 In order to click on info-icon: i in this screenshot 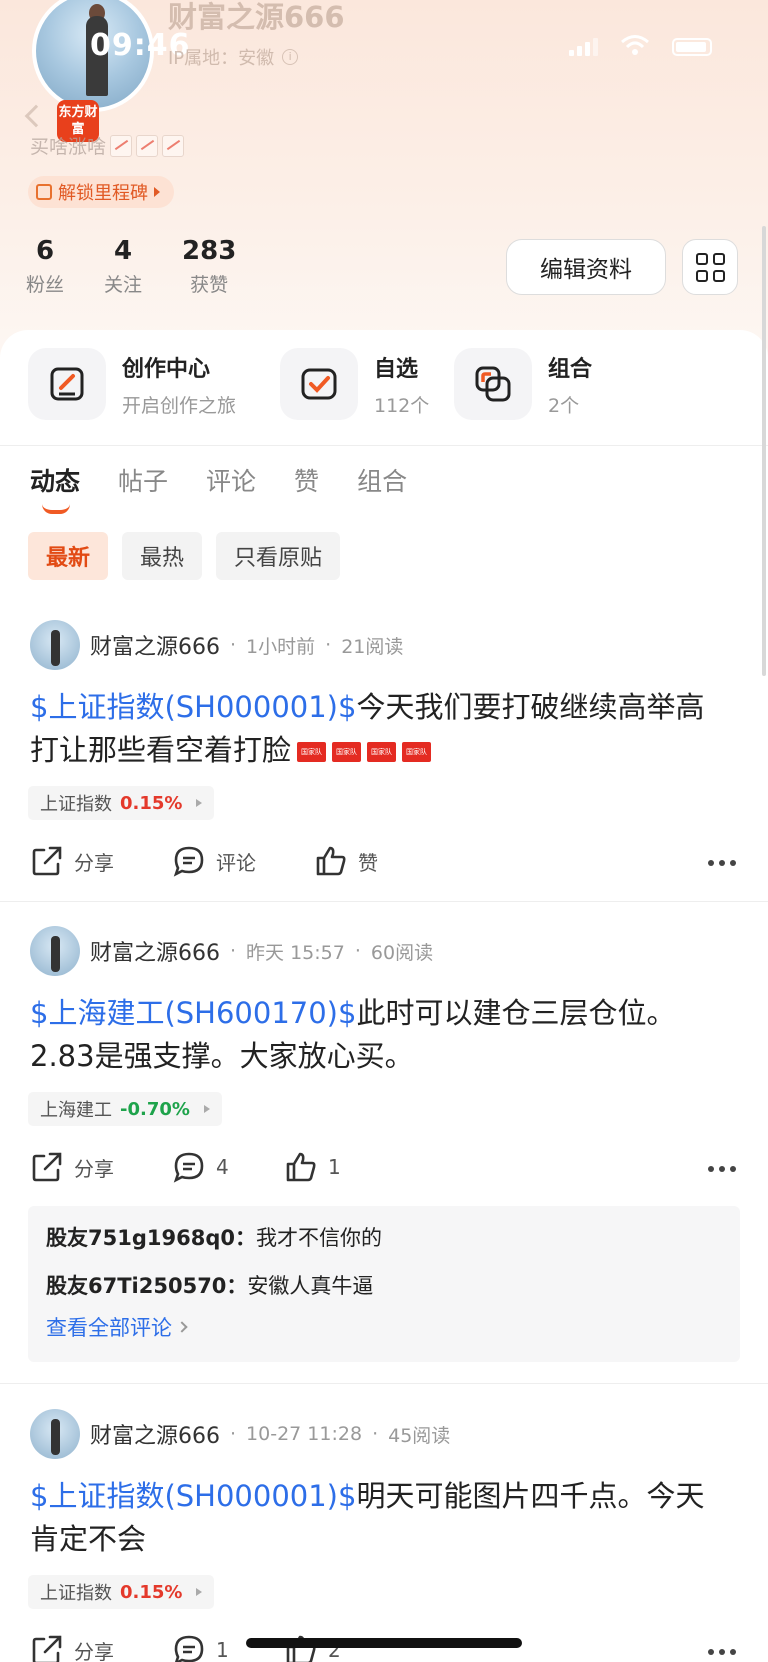, I will do `click(290, 57)`.